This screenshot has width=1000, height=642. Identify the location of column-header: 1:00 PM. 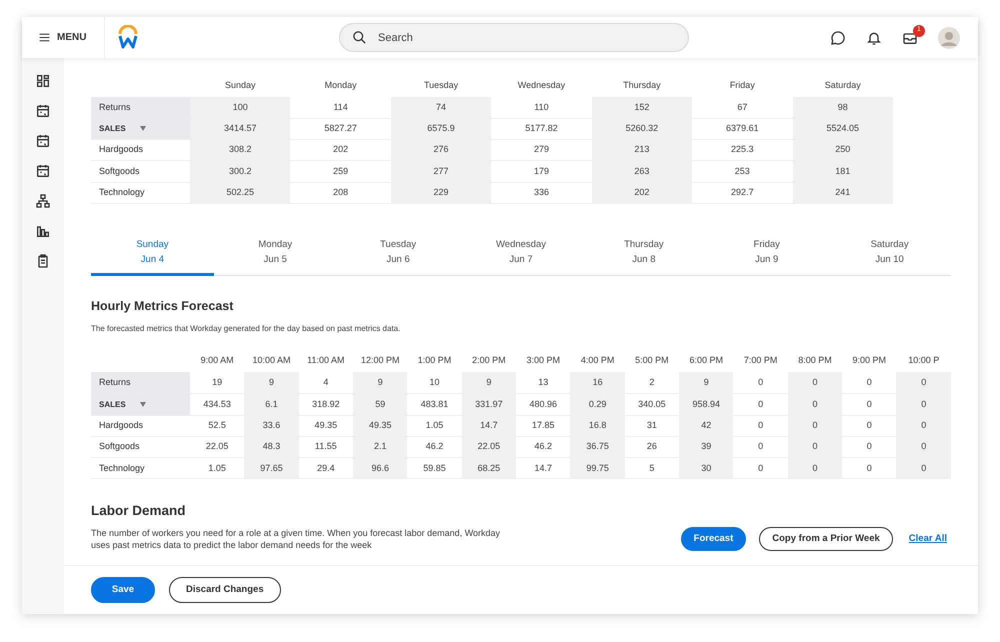
(434, 361).